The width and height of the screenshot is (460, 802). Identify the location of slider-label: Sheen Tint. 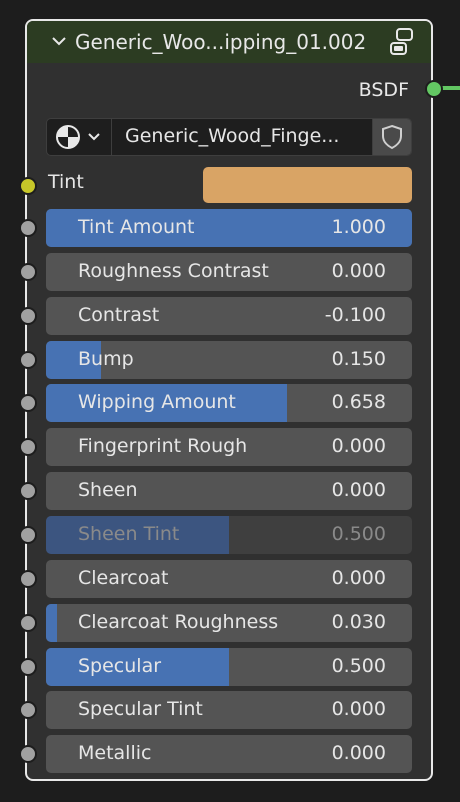
(129, 534).